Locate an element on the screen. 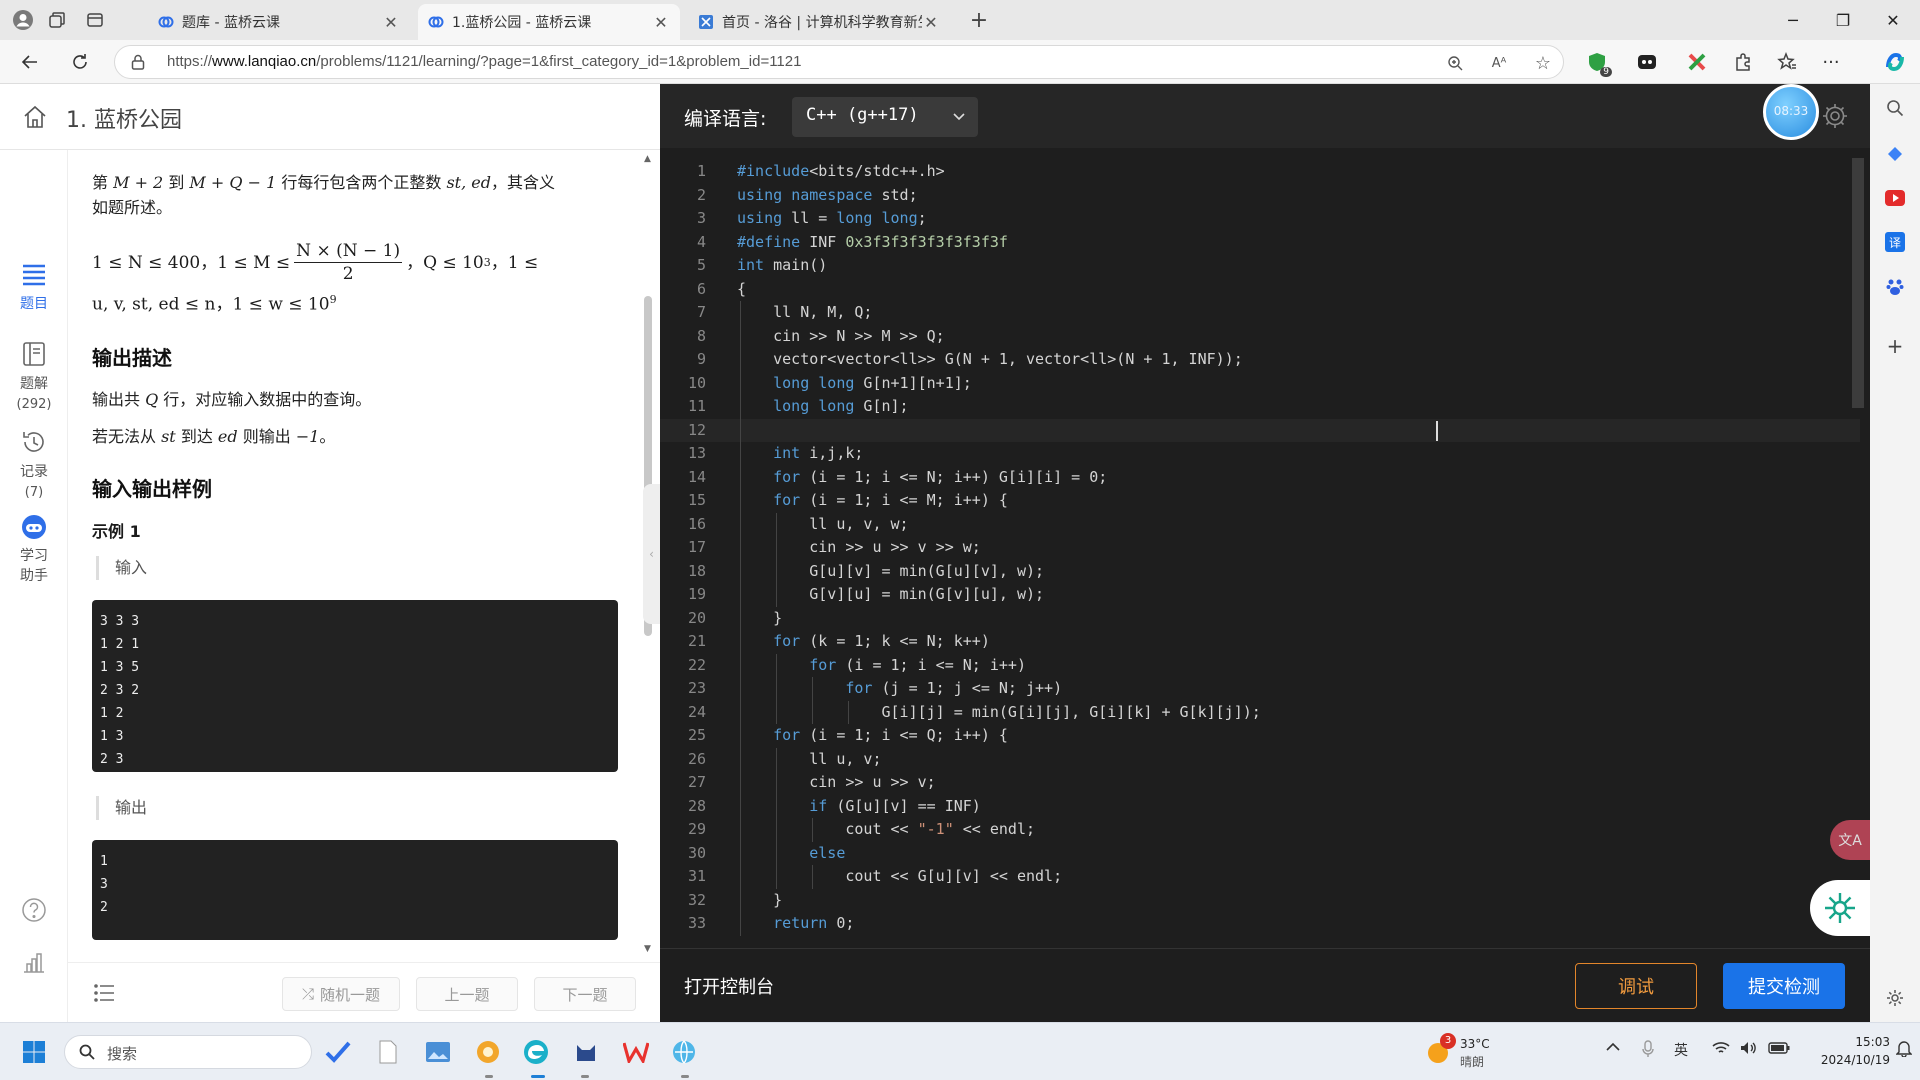  battery-icon is located at coordinates (1779, 1048).